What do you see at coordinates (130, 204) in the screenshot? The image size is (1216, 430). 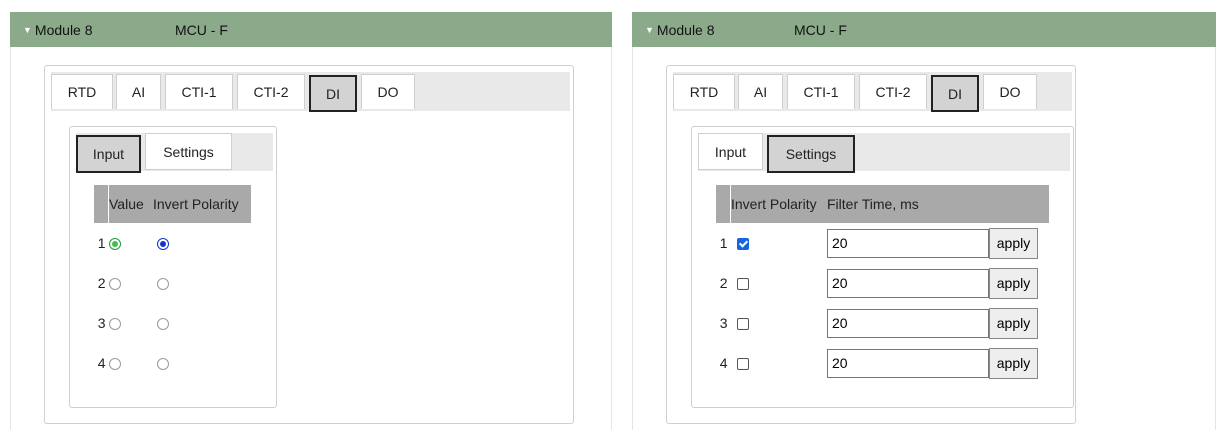 I see `col-value-header: Value` at bounding box center [130, 204].